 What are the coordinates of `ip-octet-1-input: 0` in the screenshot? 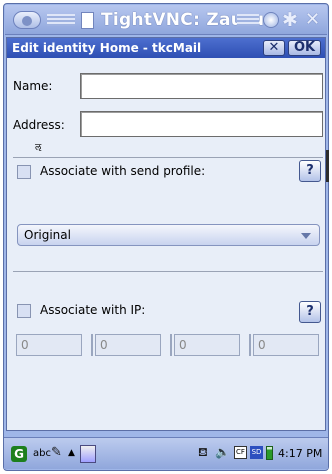 It's located at (49, 345).